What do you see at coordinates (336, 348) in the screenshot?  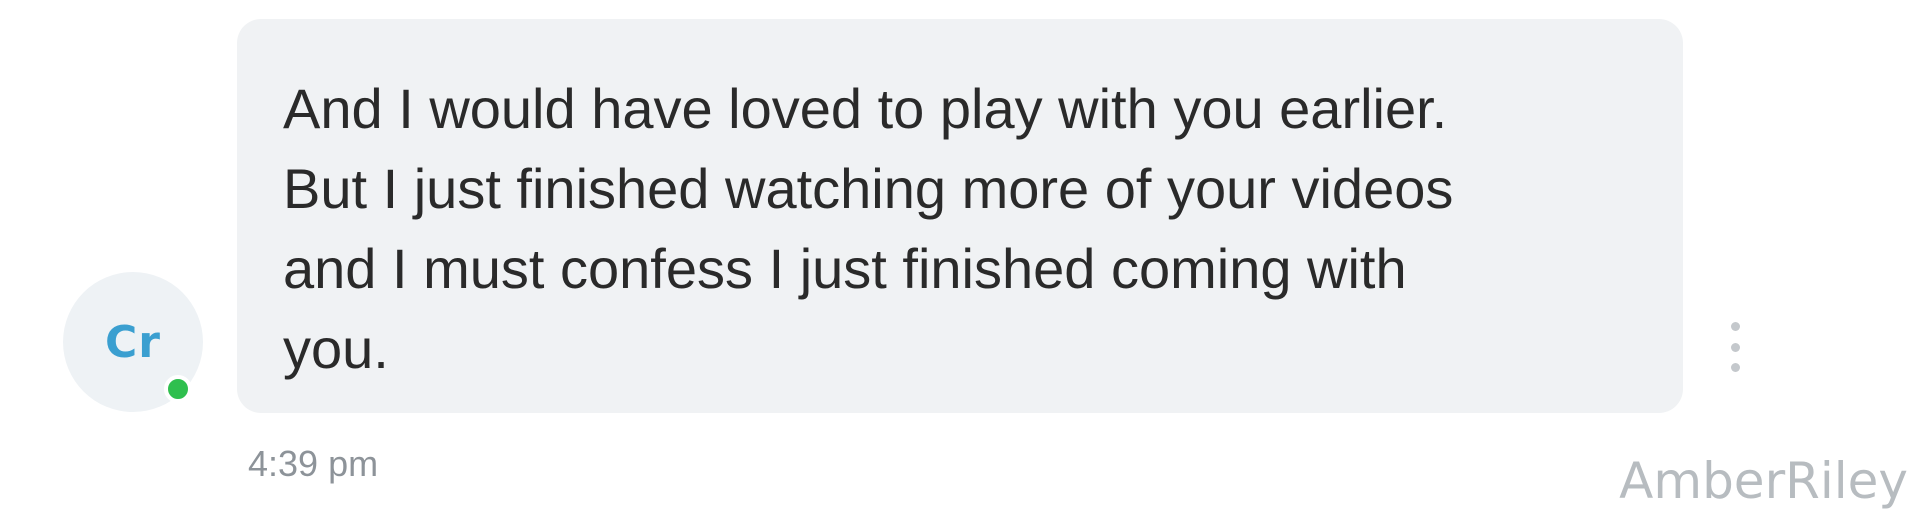 I see `message-line: you.` at bounding box center [336, 348].